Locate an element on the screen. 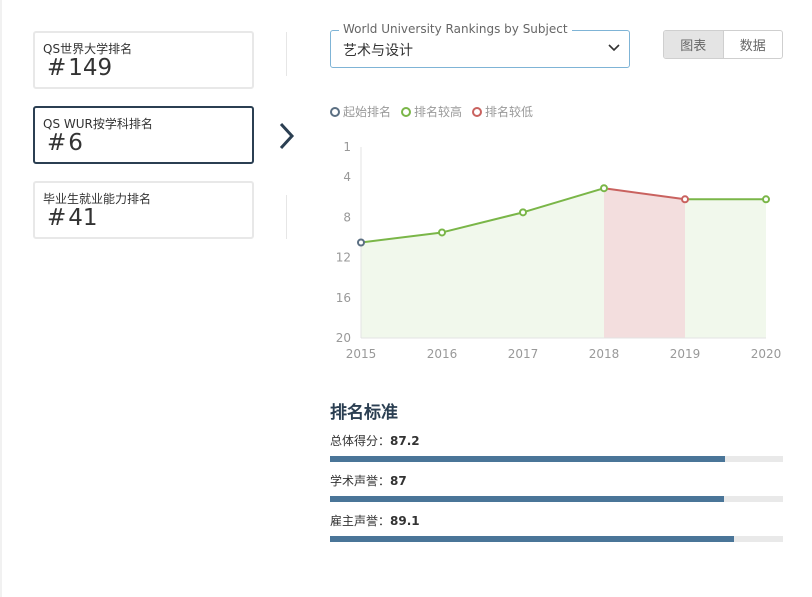 The image size is (812, 597). subject-select-legend: World University Rankings by Subject is located at coordinates (455, 29).